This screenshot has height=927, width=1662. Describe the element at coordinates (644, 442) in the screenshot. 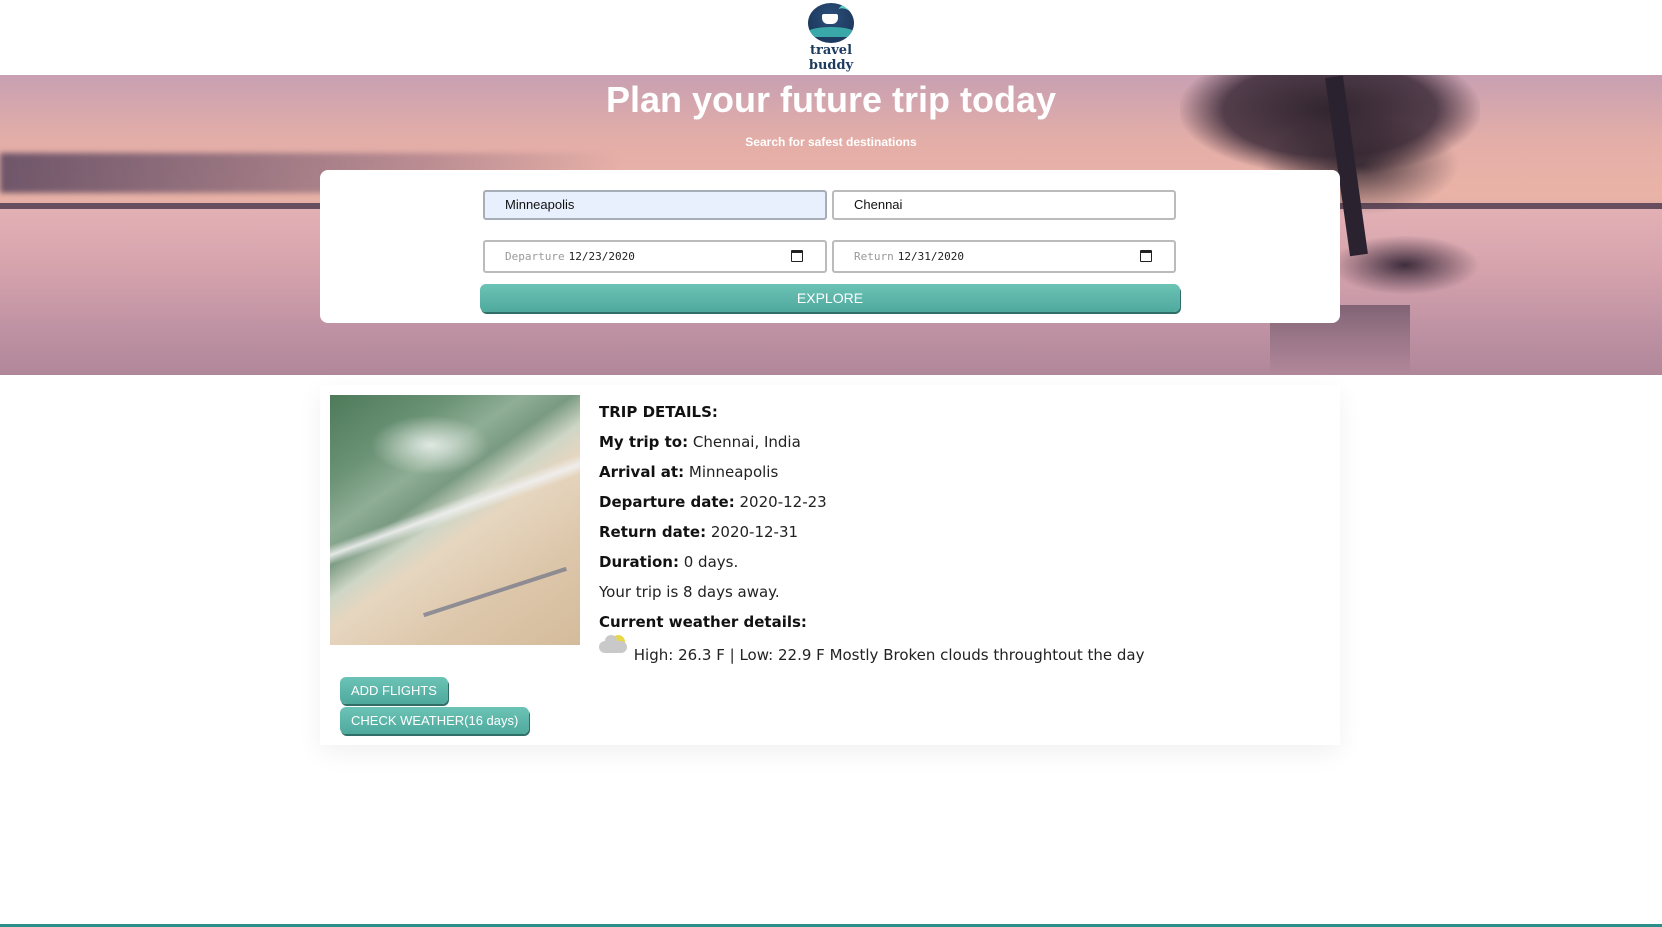

I see `destination-label: My trip to:` at that location.